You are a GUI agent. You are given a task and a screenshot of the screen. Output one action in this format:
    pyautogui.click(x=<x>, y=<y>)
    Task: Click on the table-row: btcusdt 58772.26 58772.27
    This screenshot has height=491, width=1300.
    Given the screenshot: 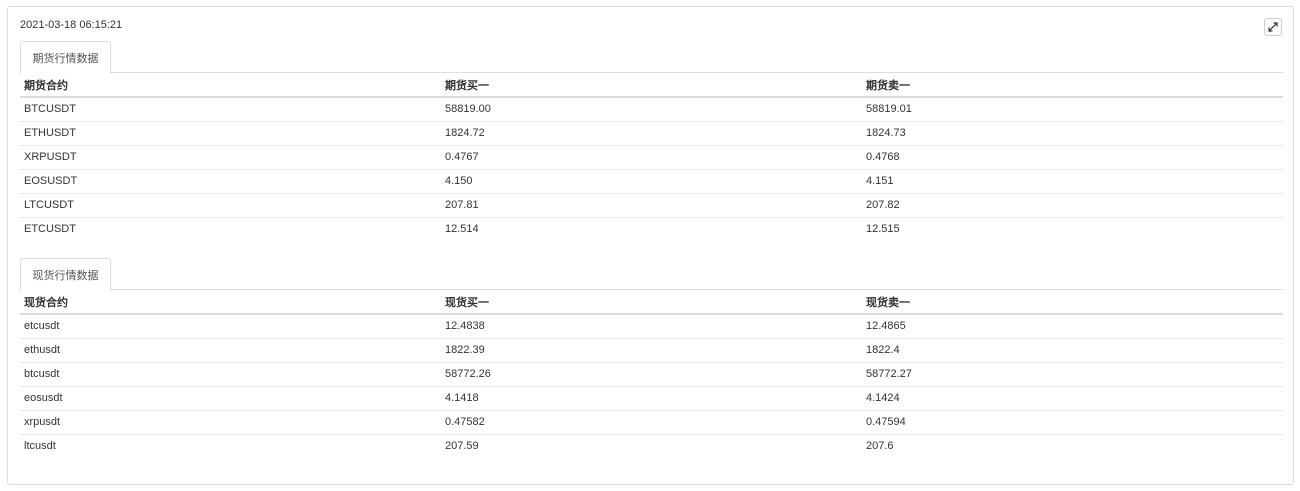 What is the action you would take?
    pyautogui.click(x=651, y=374)
    